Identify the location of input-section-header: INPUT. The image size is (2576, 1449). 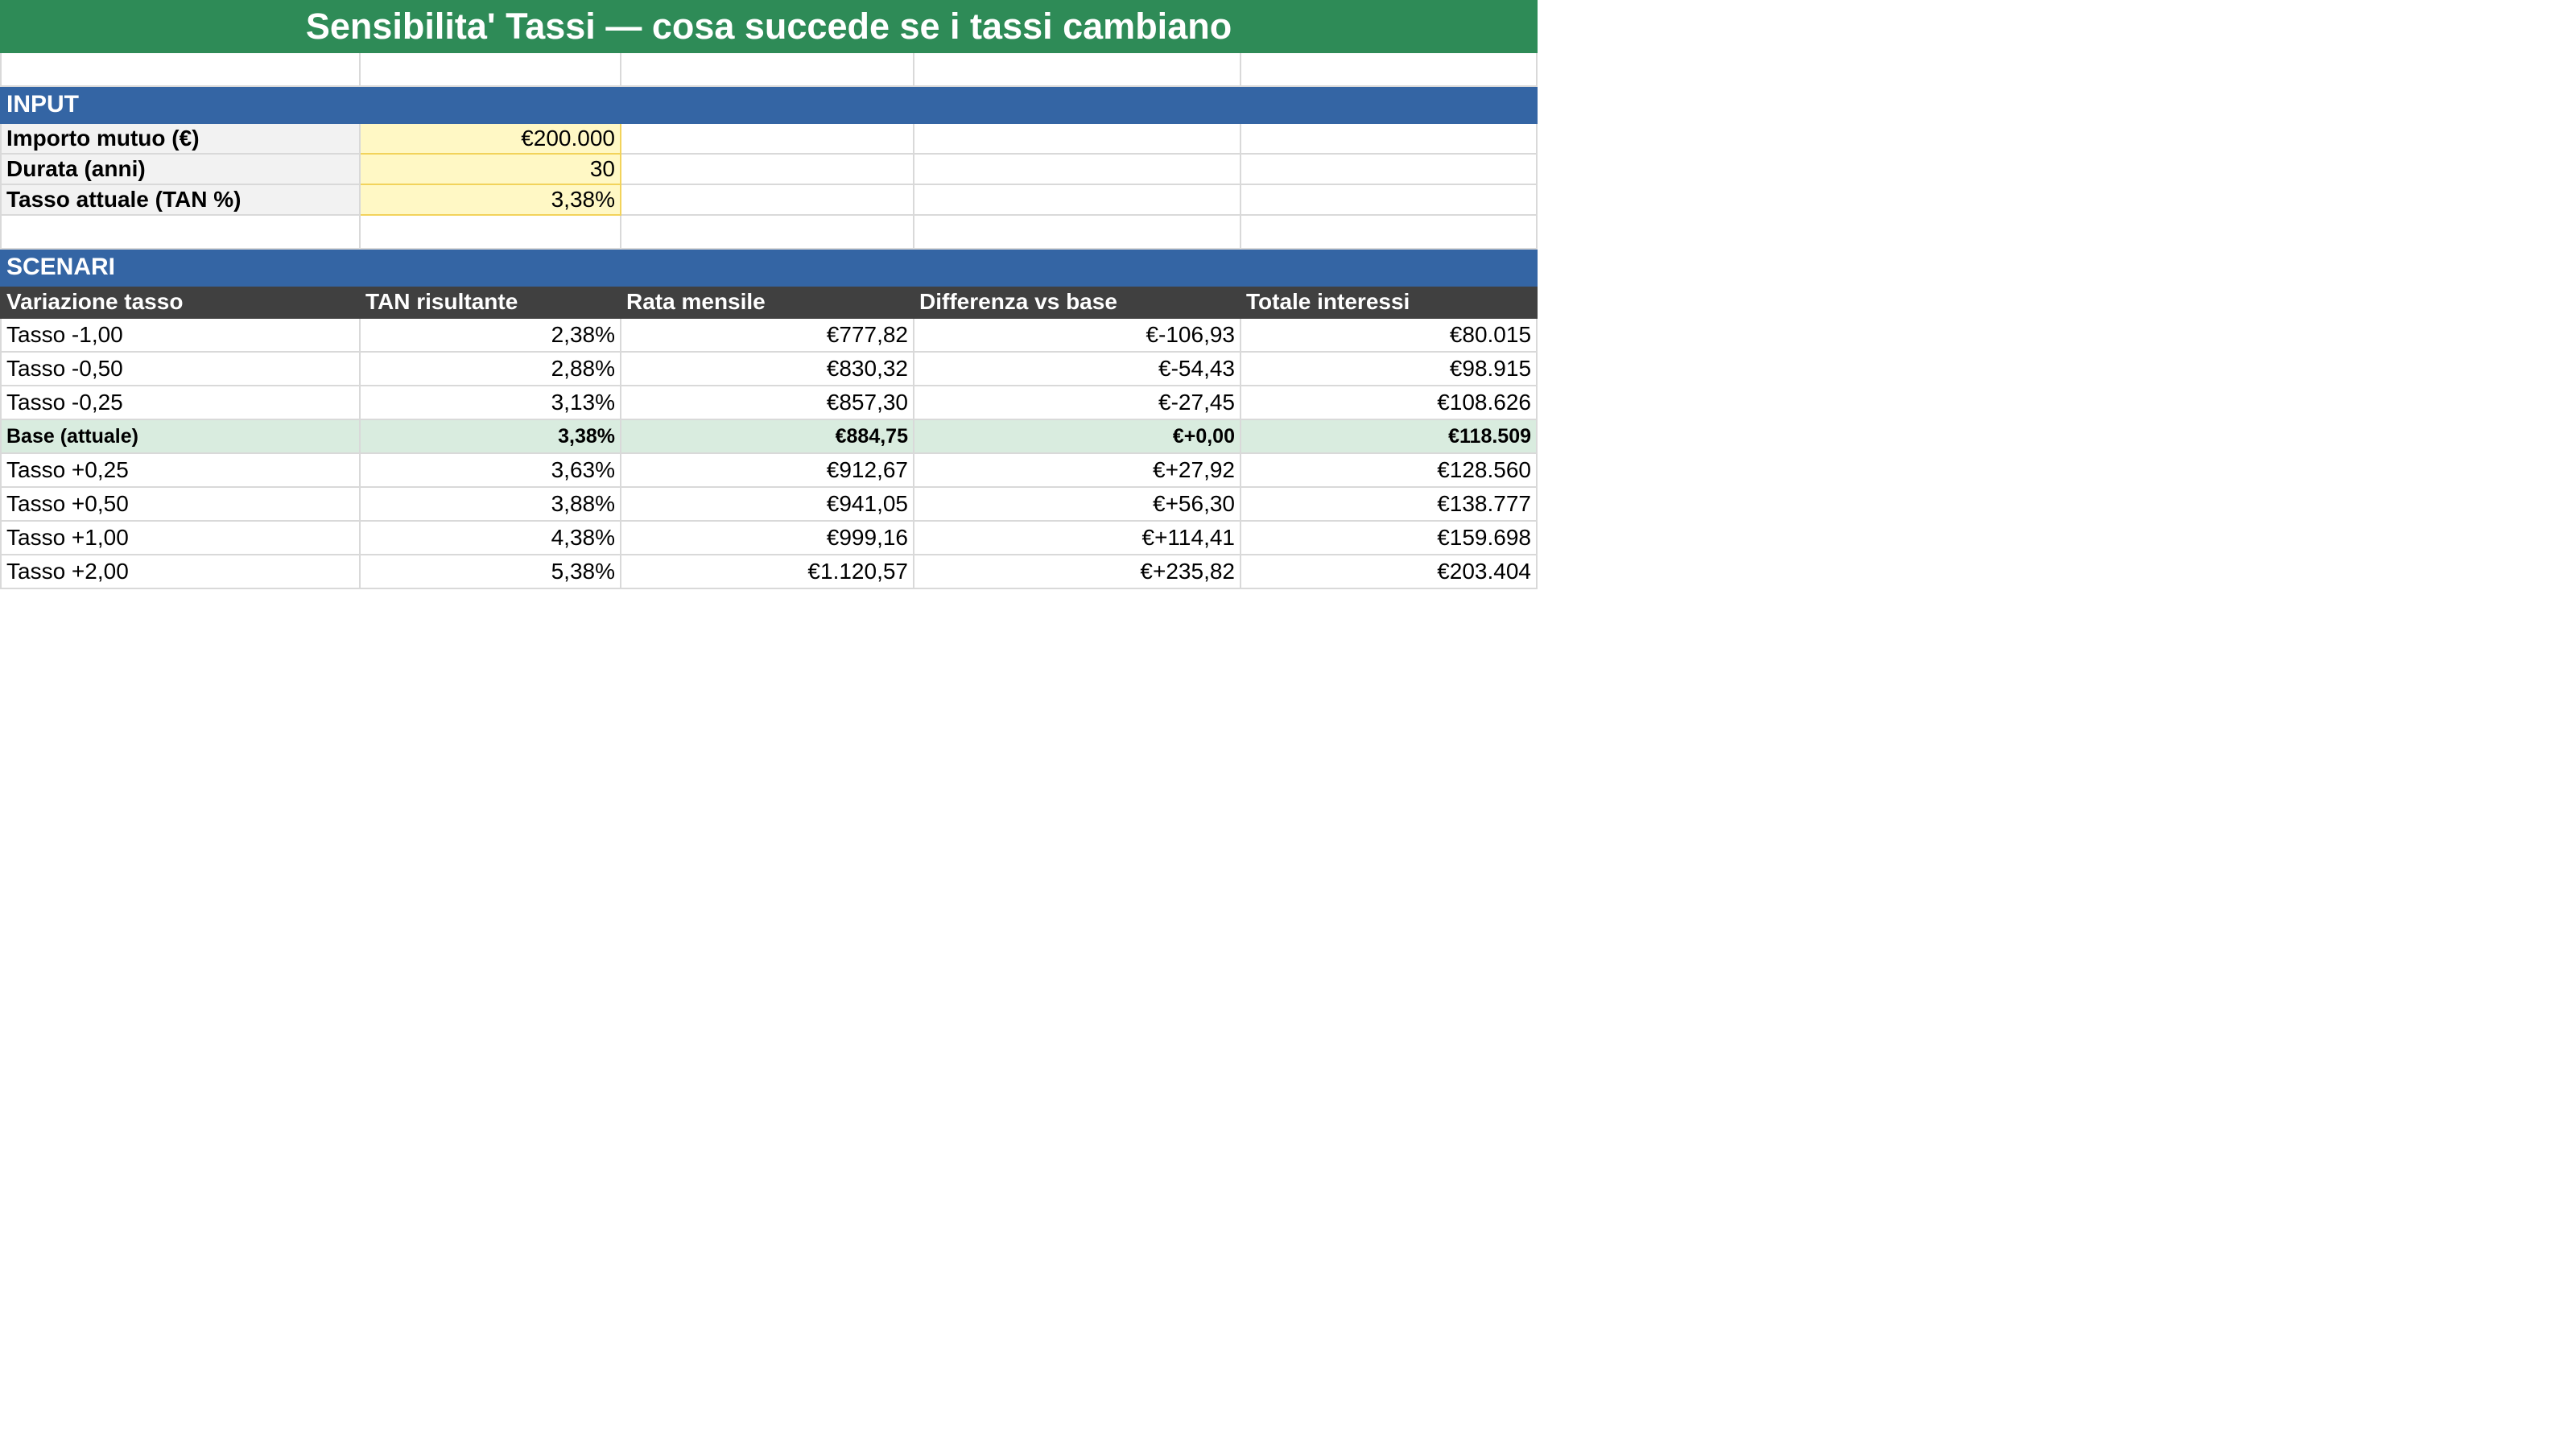
(769, 104).